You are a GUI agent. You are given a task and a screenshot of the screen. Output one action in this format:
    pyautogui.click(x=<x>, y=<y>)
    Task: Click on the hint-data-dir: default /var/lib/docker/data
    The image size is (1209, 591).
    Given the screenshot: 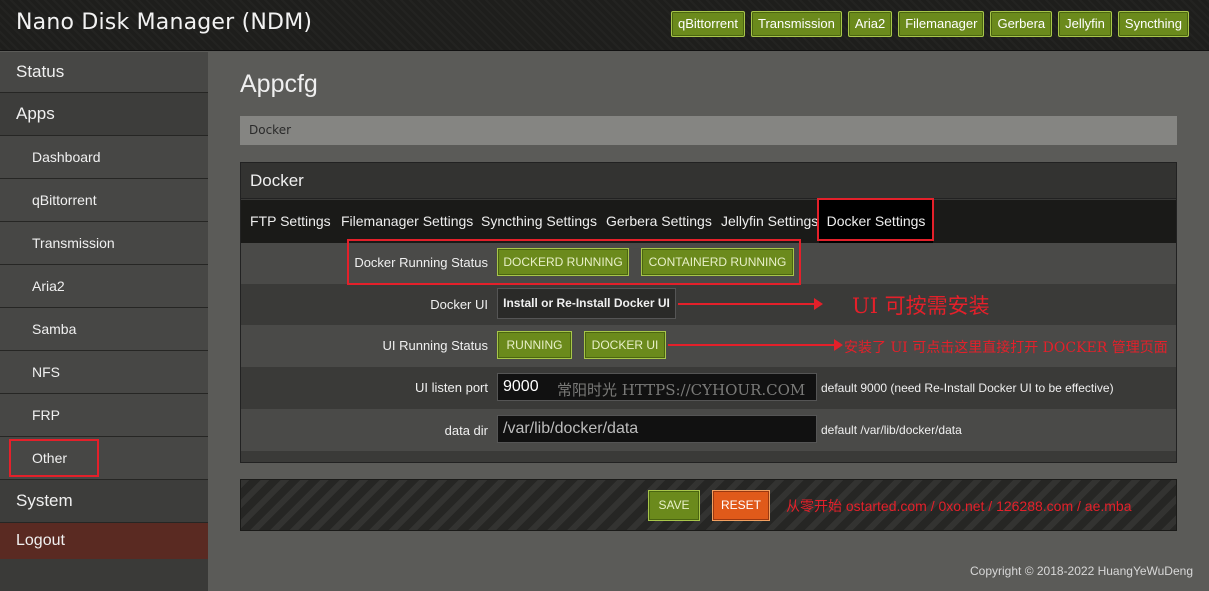 What is the action you would take?
    pyautogui.click(x=891, y=430)
    